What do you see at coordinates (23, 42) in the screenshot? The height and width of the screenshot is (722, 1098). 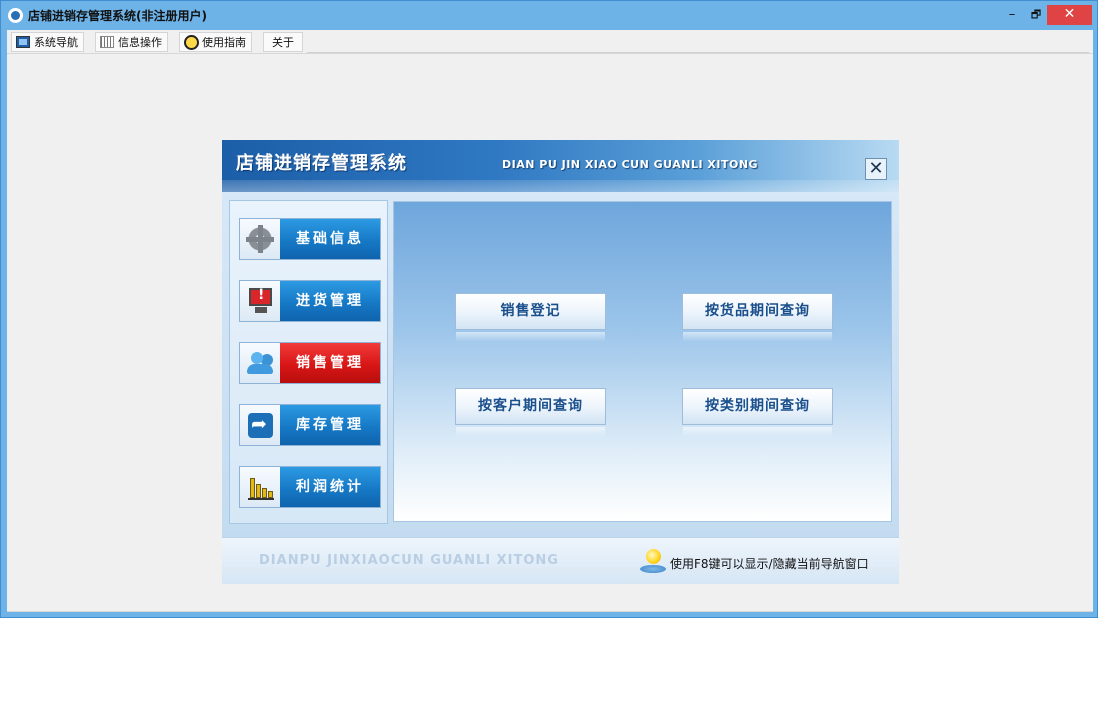 I see `monitor-icon` at bounding box center [23, 42].